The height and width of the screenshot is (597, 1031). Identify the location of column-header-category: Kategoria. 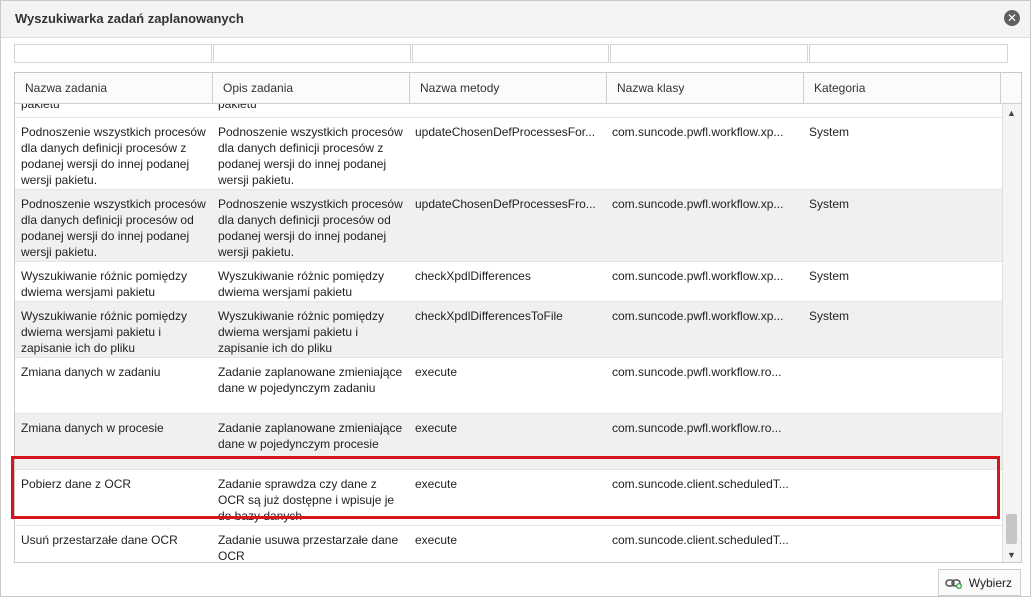
(902, 88).